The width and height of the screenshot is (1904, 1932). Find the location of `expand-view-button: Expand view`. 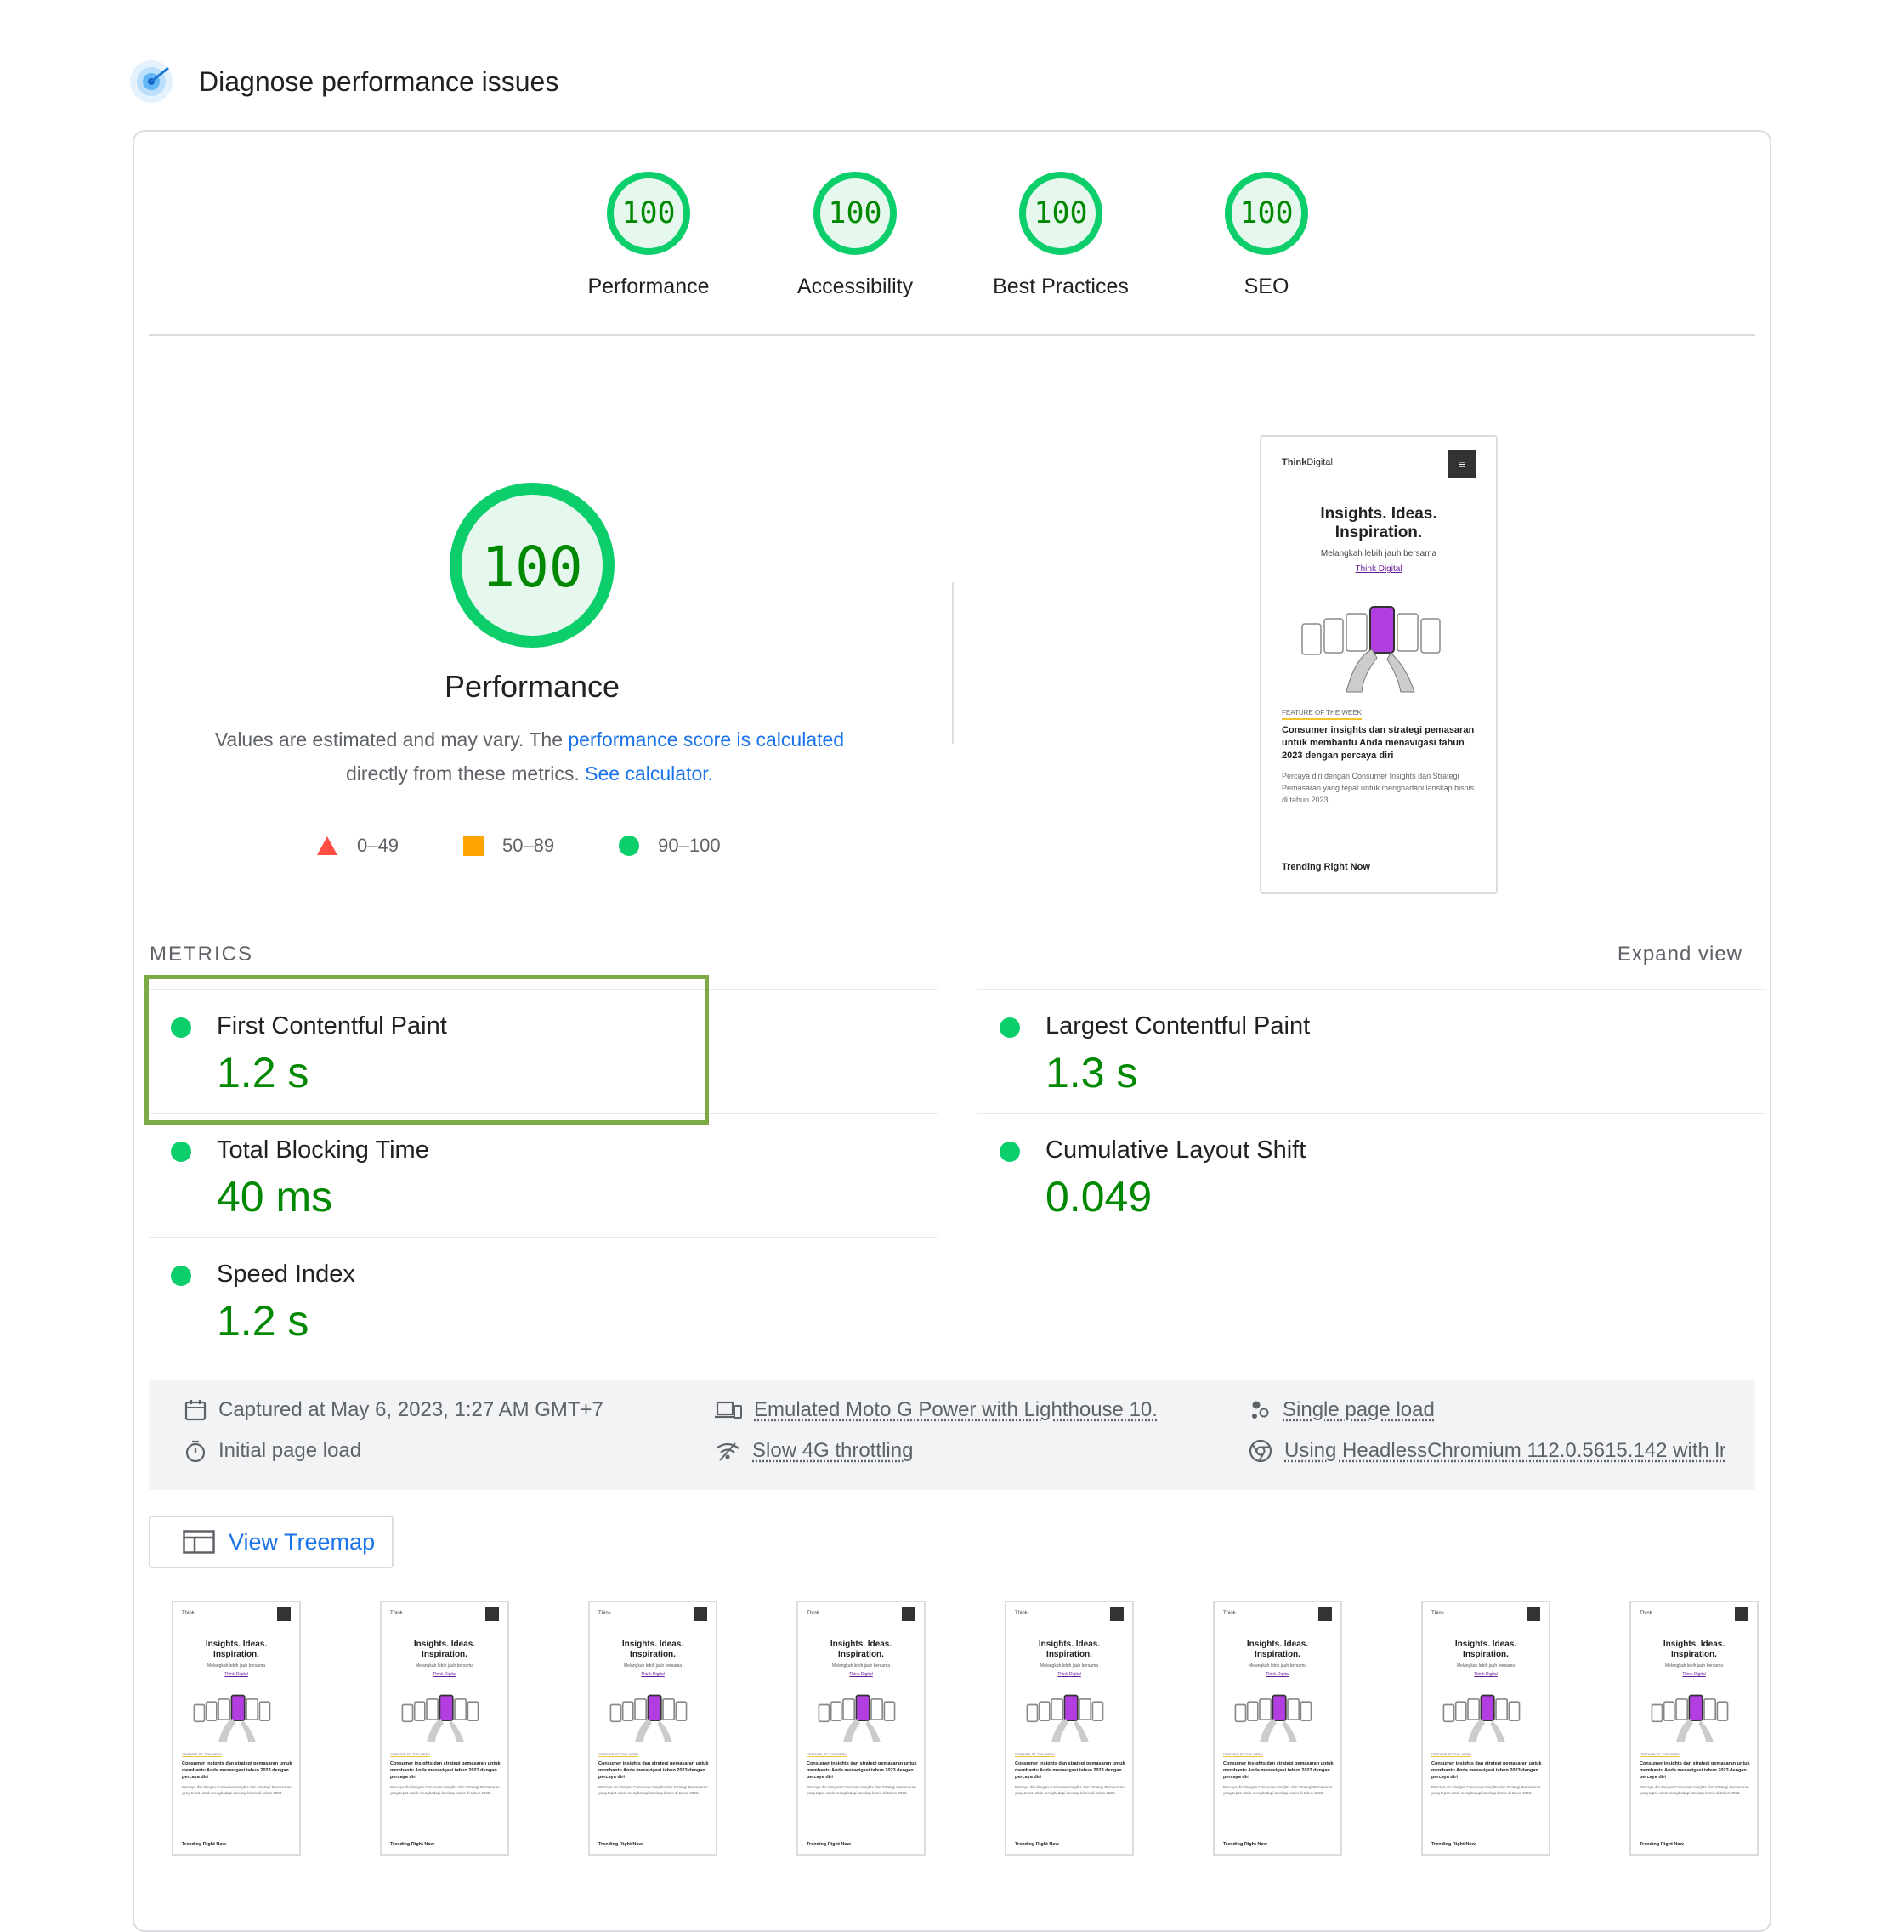

expand-view-button: Expand view is located at coordinates (1680, 954).